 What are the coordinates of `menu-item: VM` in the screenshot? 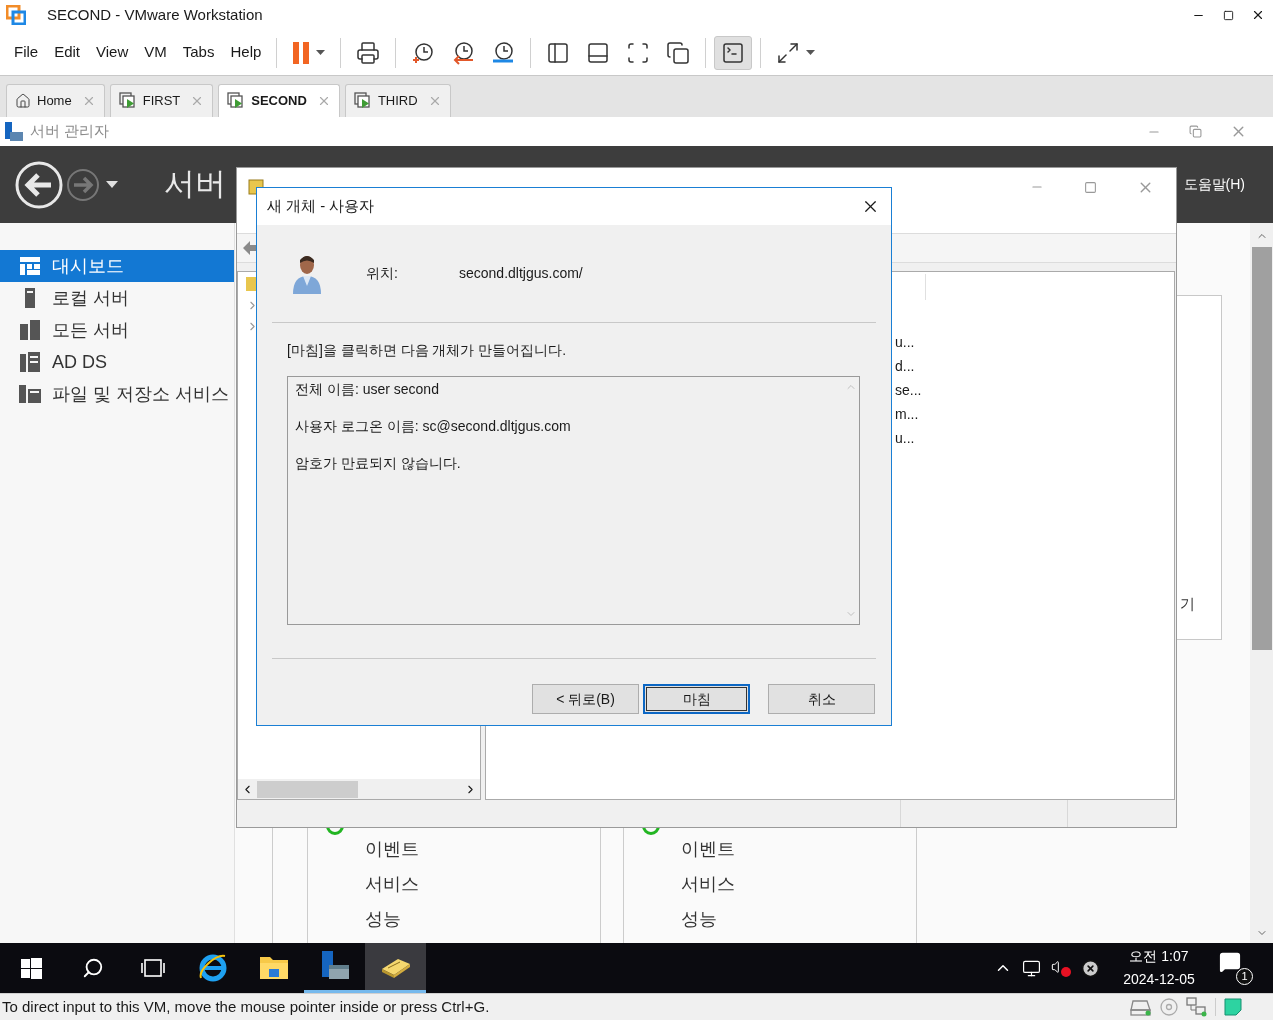 It's located at (155, 52).